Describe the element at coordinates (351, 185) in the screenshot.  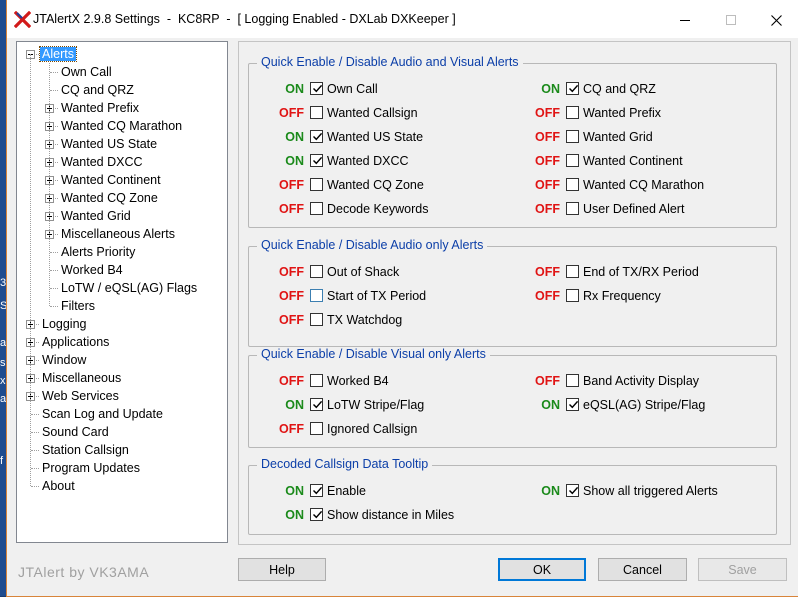
I see `toggle-wanted-cq-zone: OFF Wanted CQ Zone` at that location.